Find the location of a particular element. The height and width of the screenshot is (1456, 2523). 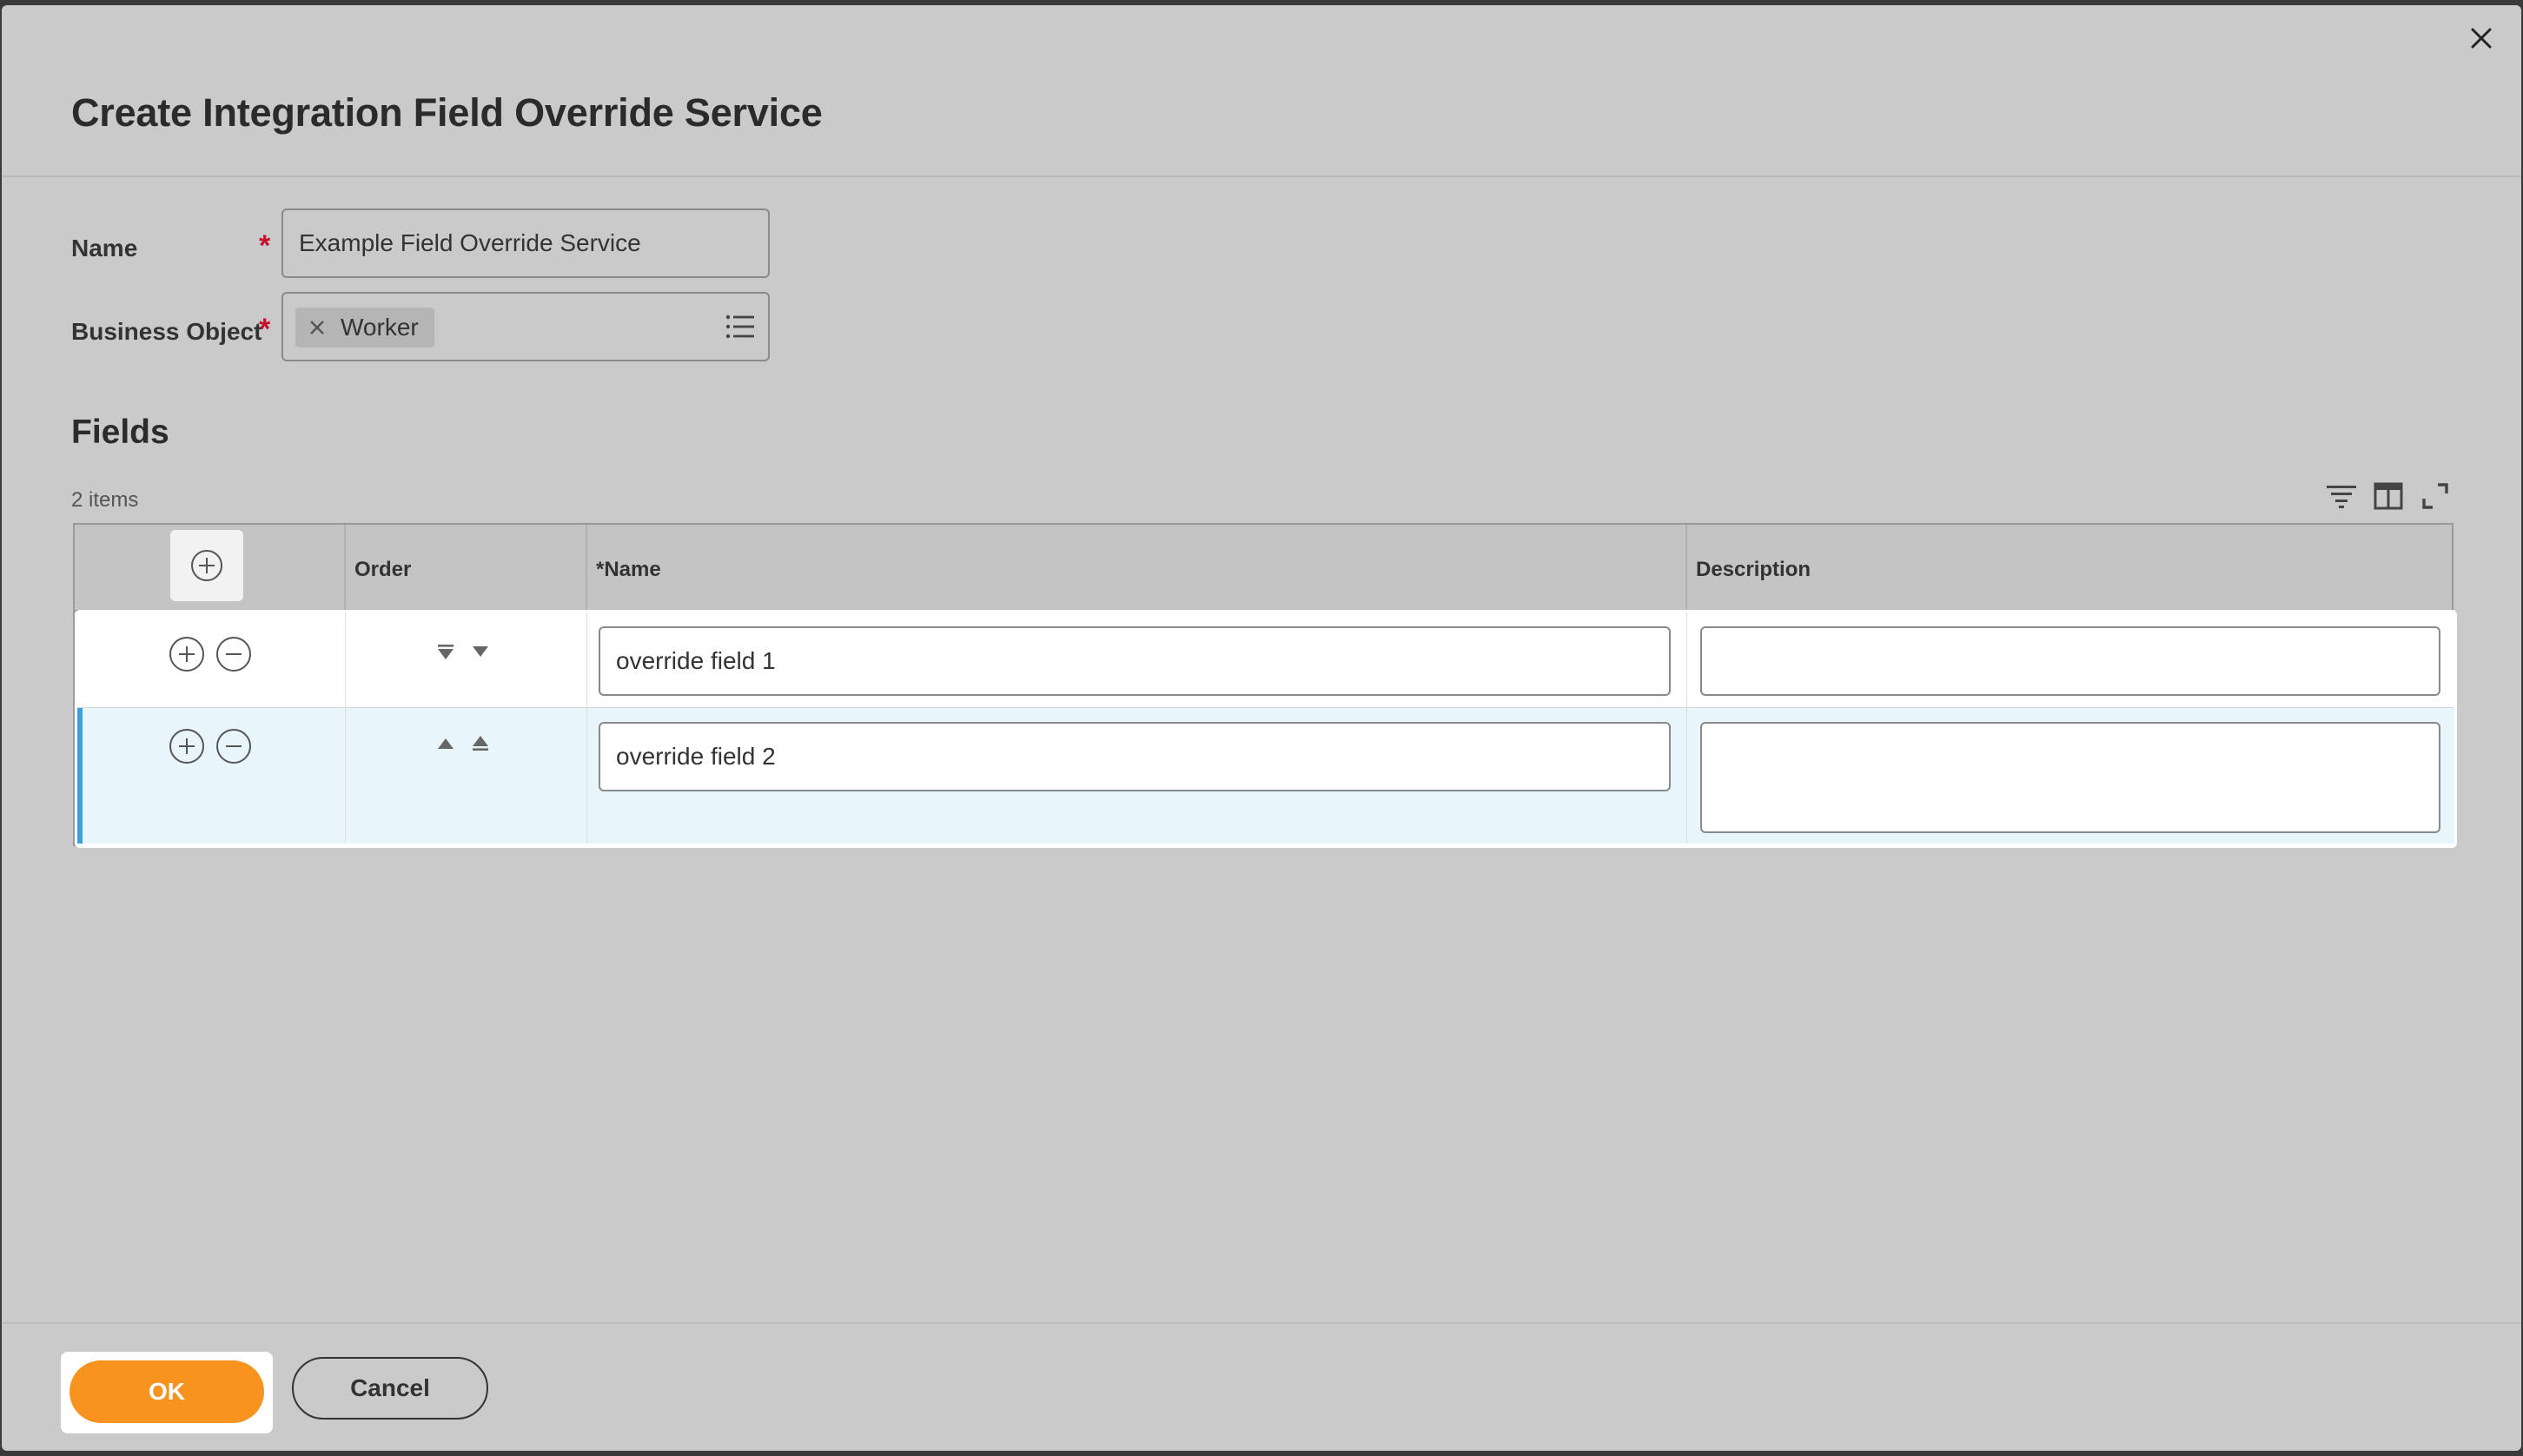

table-row-selected: override field 2 is located at coordinates (1265, 776).